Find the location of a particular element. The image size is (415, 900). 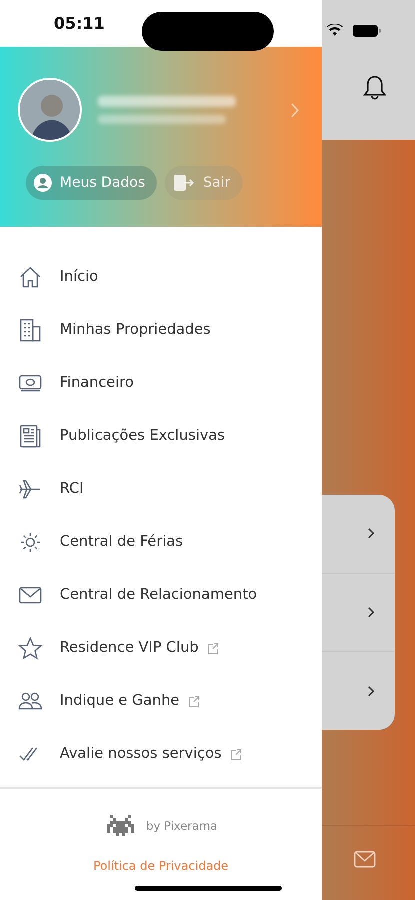

logout-icon is located at coordinates (184, 183).